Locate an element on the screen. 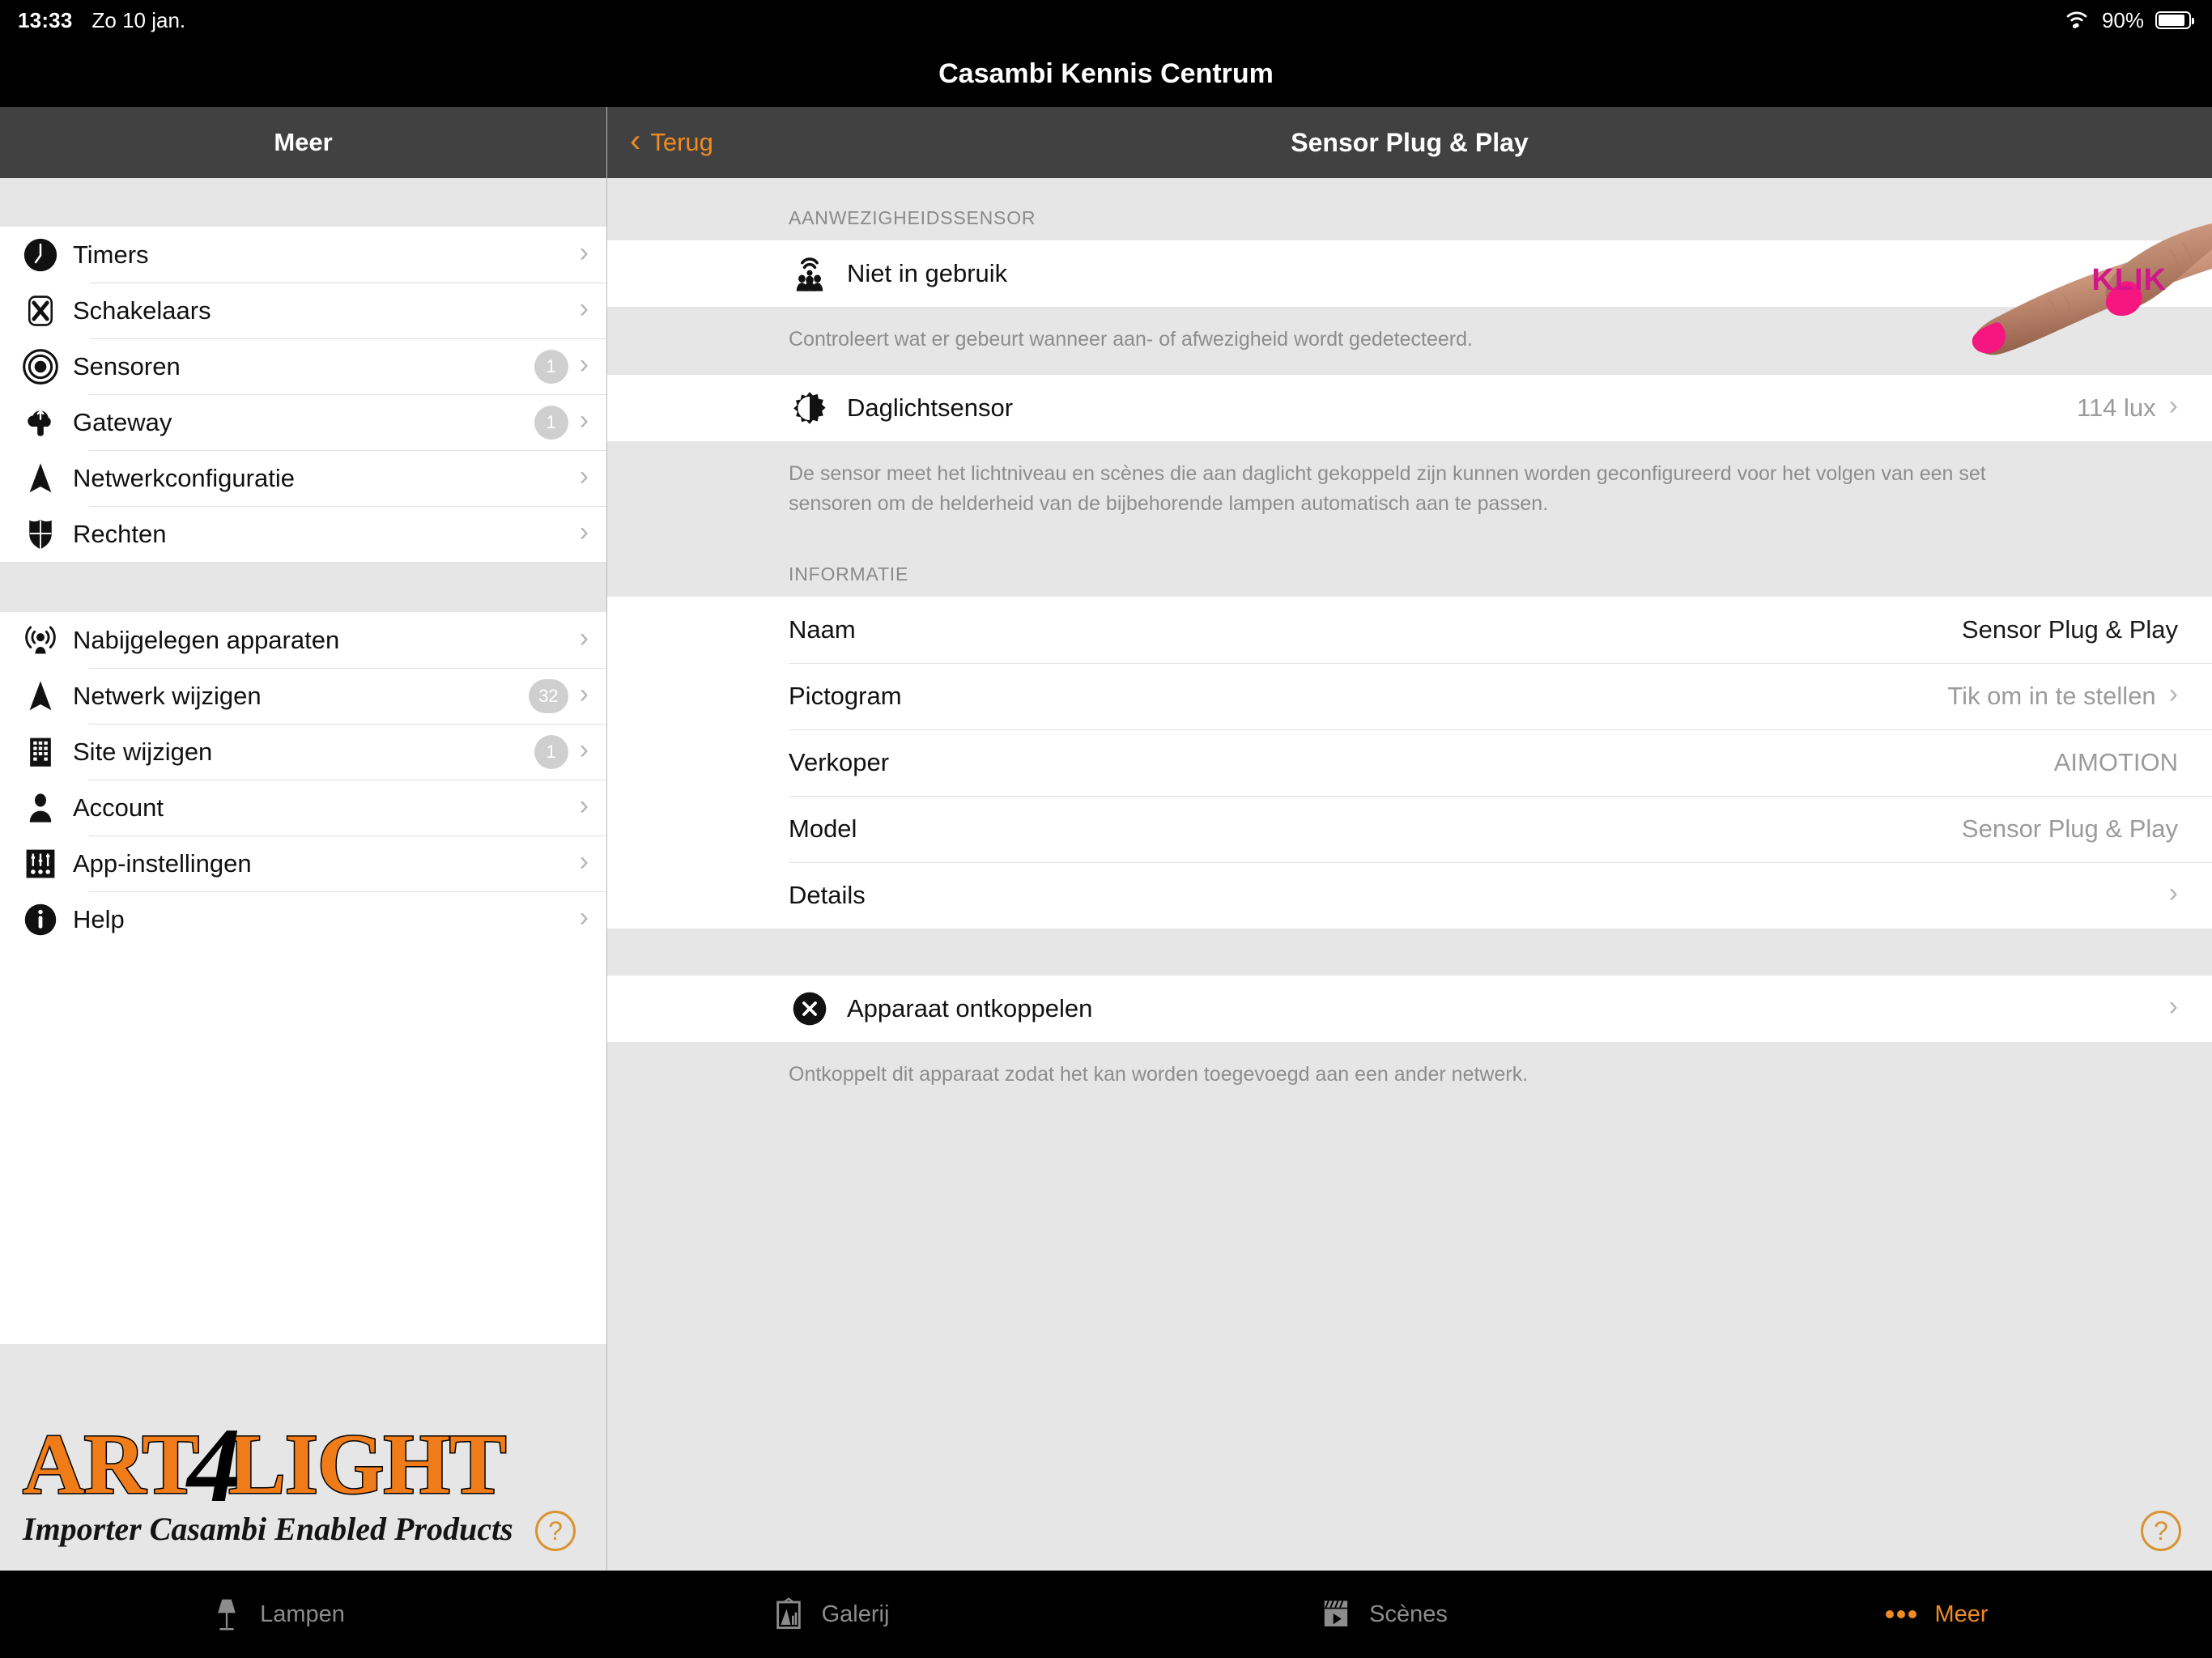 This screenshot has width=2212, height=1658. left-group-divider is located at coordinates (303, 587).